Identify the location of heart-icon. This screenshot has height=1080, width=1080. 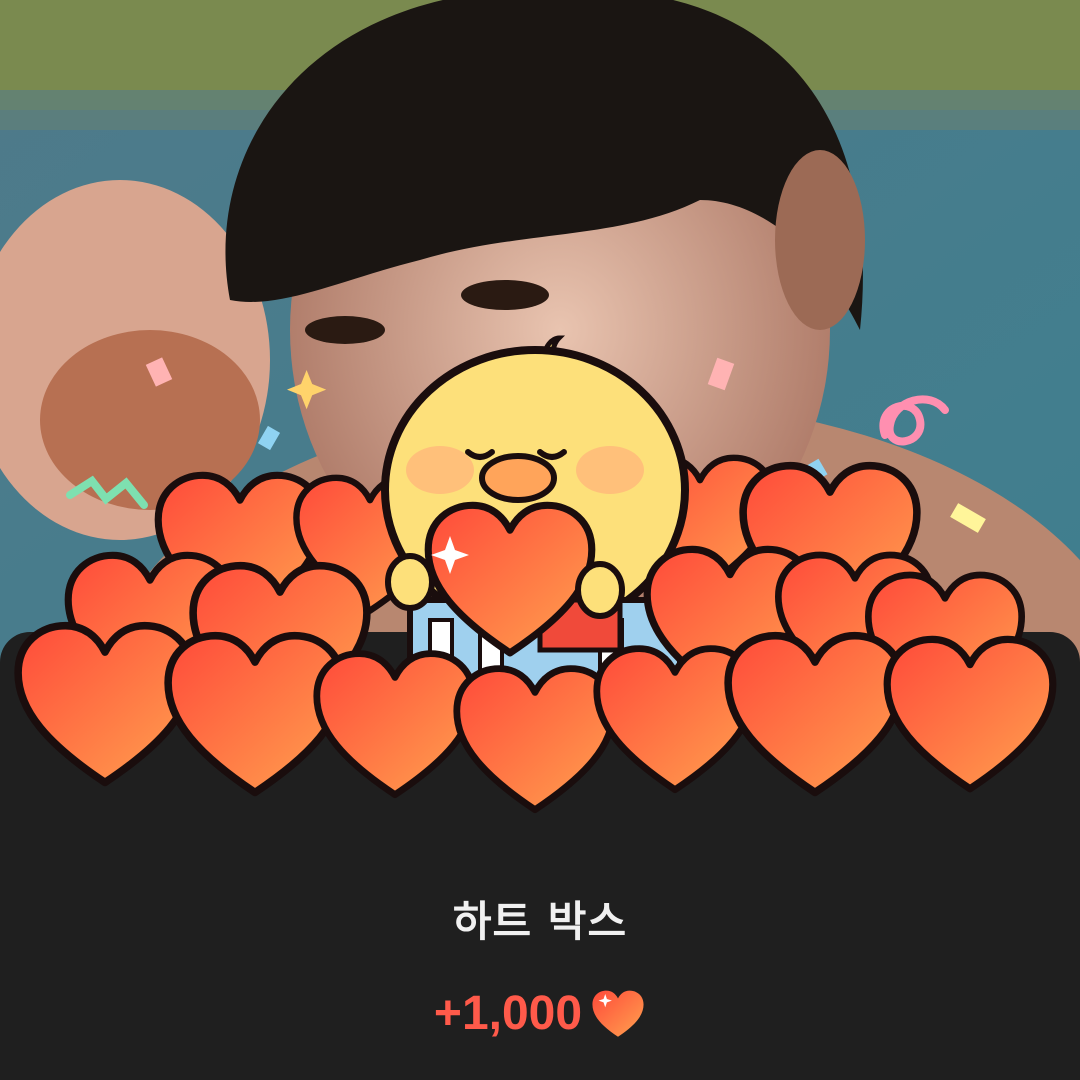
(618, 1014).